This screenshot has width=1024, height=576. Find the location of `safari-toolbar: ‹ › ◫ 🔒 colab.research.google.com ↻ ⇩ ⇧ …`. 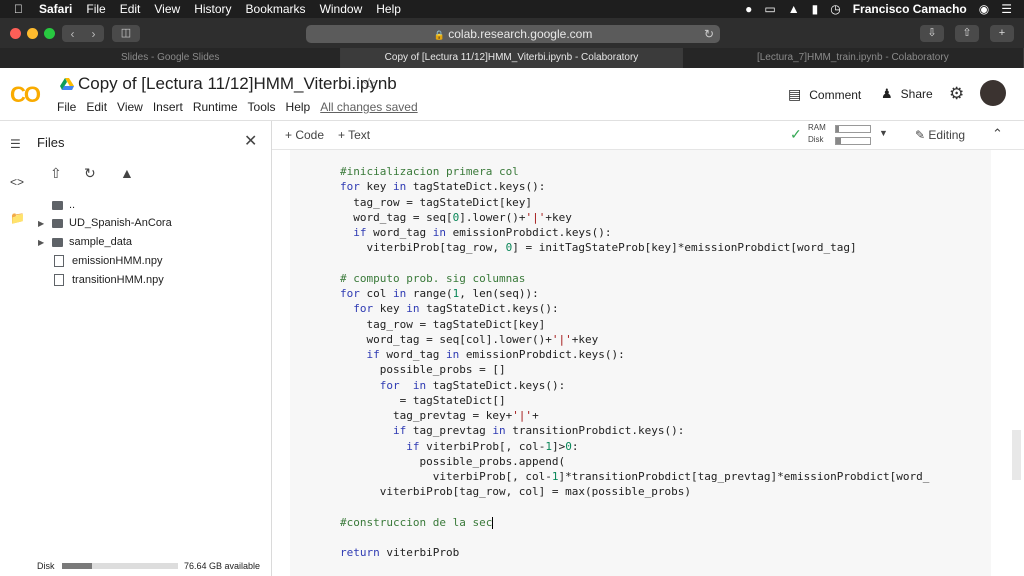

safari-toolbar: ‹ › ◫ 🔒 colab.research.google.com ↻ ⇩ ⇧ … is located at coordinates (512, 33).